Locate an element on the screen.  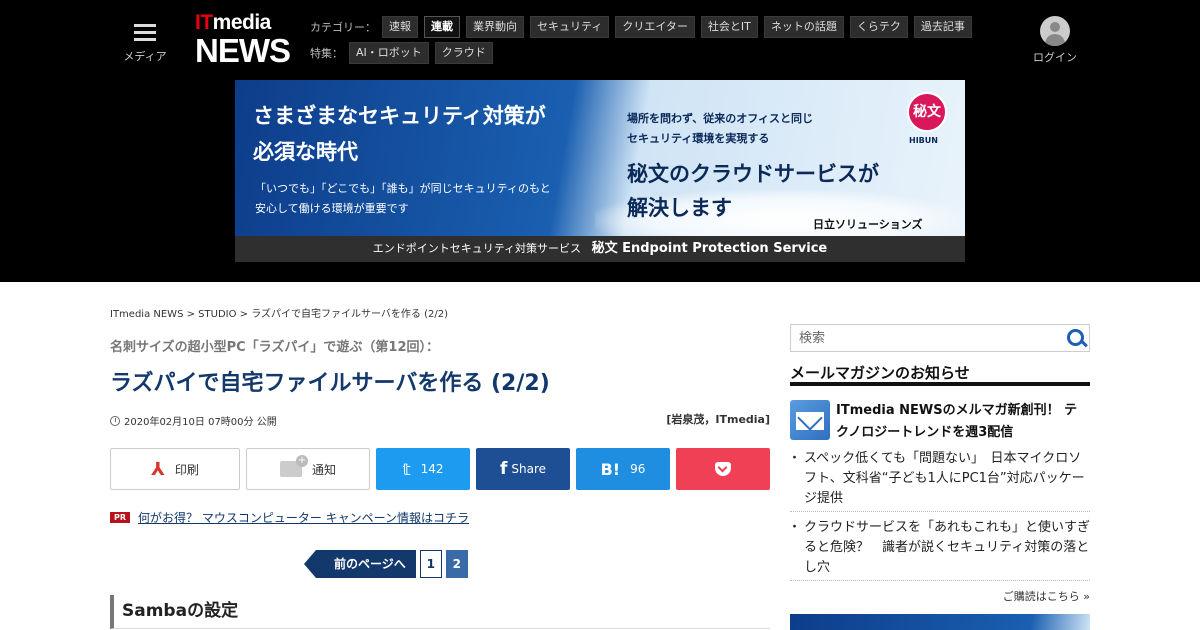
twitter-share-button: 𝕥 142 is located at coordinates (423, 469).